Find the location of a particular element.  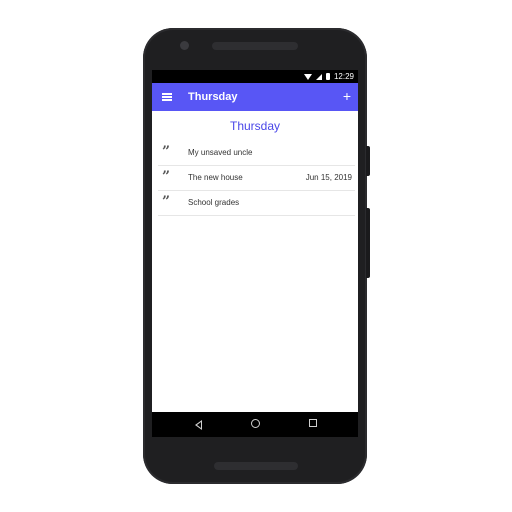

navigation-bar is located at coordinates (255, 424).